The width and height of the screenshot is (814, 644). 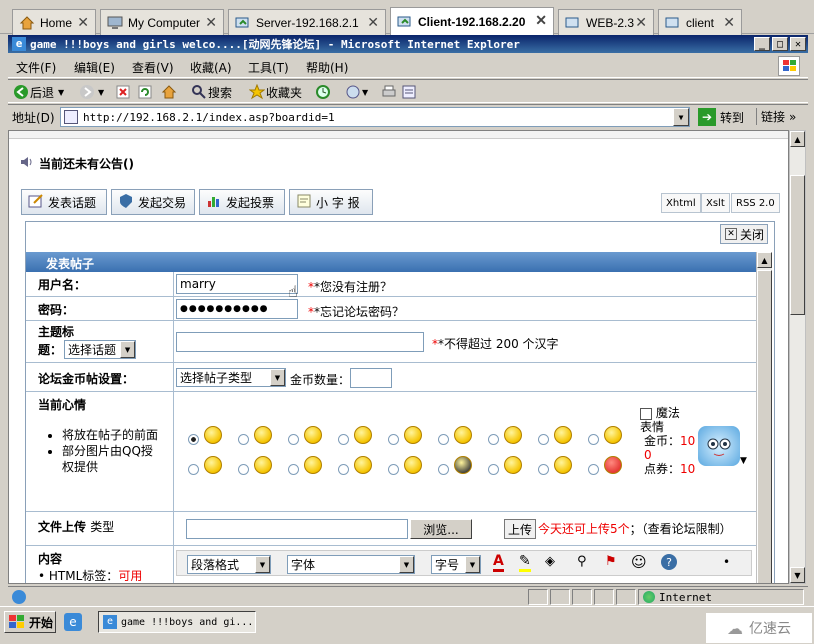 I want to click on menu-tools: 工具(T), so click(x=268, y=67).